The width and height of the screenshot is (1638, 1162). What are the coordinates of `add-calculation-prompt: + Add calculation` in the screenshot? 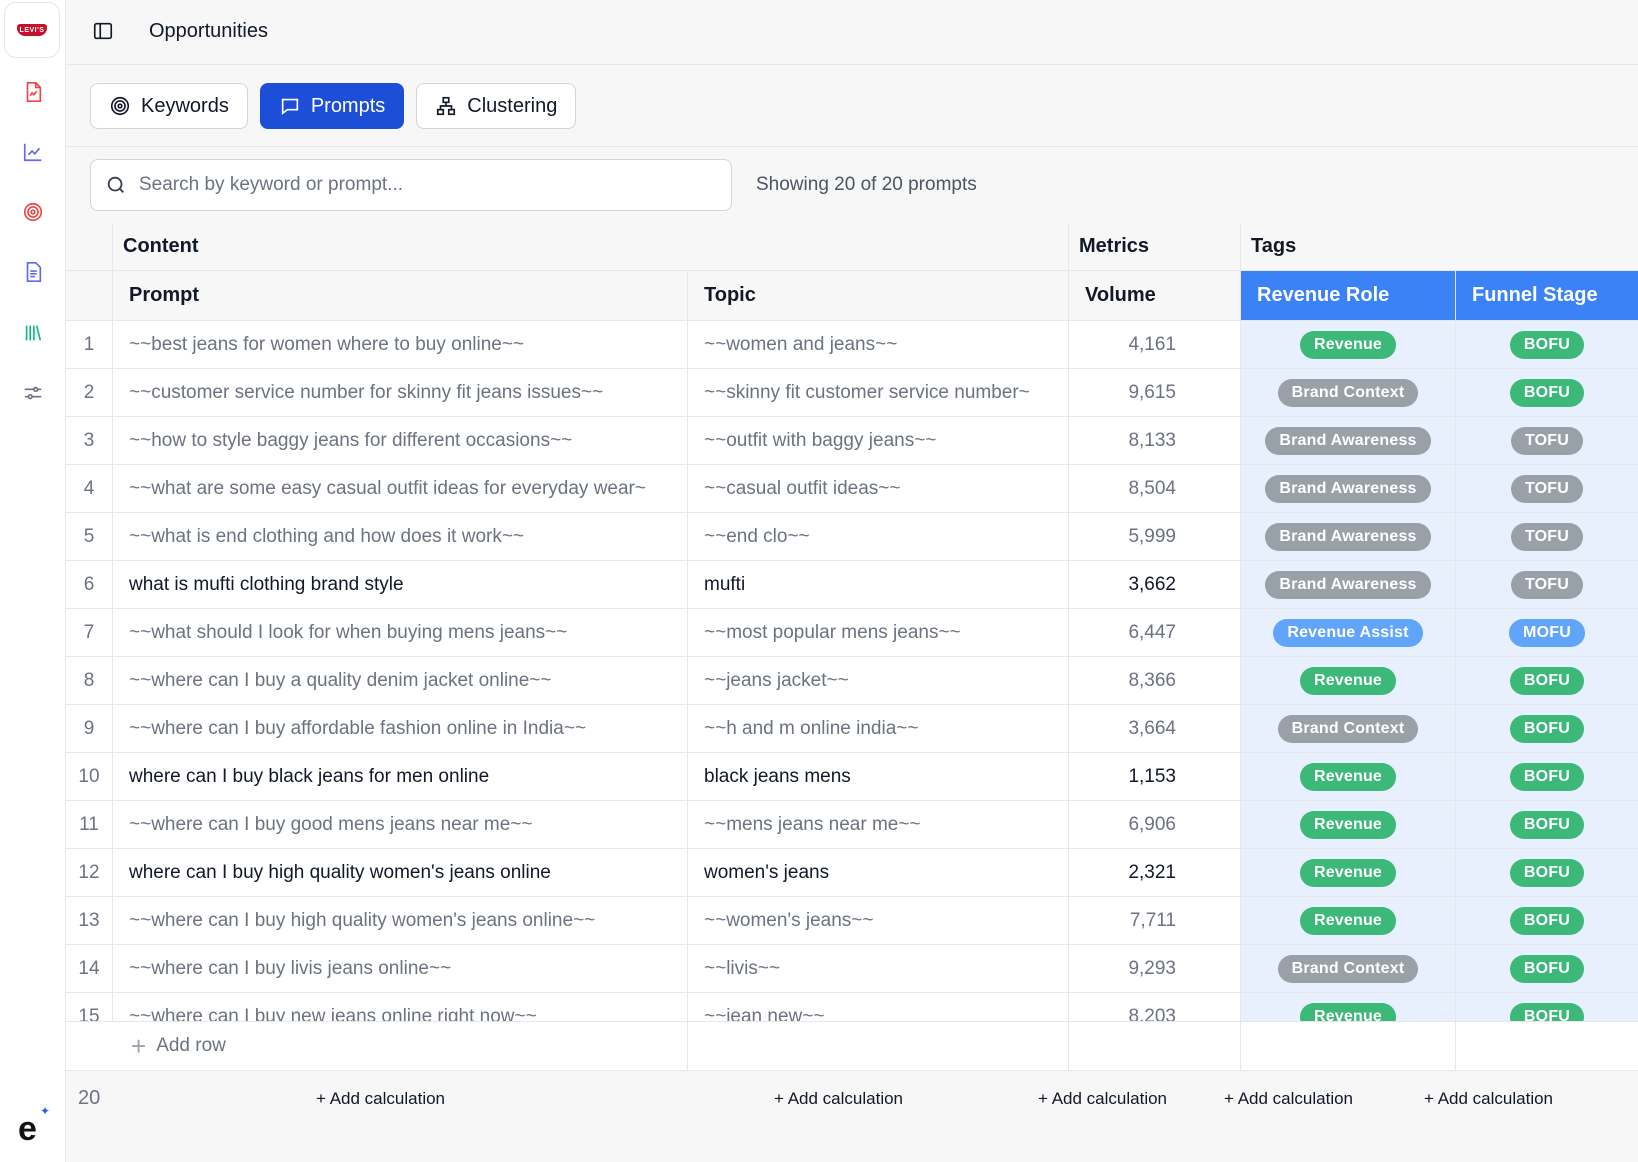 It's located at (380, 1099).